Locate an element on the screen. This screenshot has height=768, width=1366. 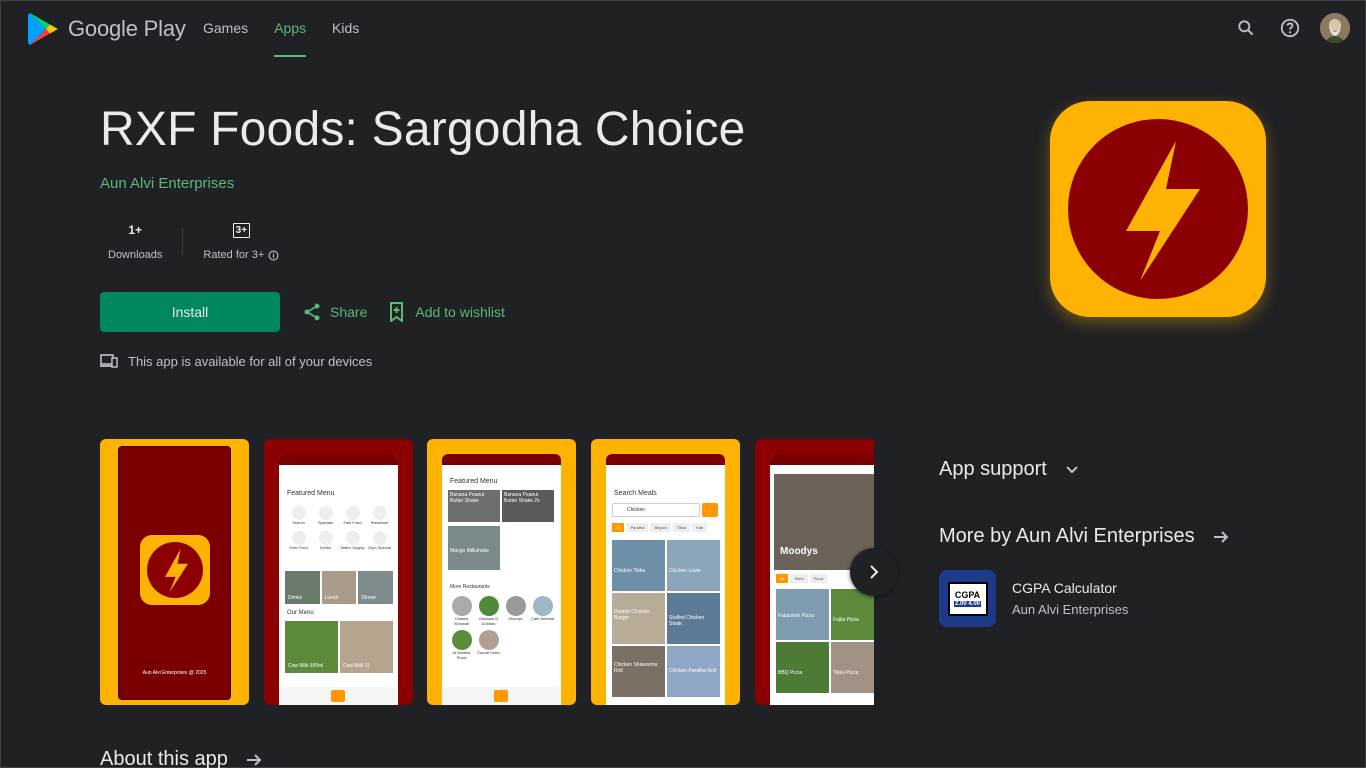
restaurant-label: Zardar Hotel is located at coordinates (488, 652).